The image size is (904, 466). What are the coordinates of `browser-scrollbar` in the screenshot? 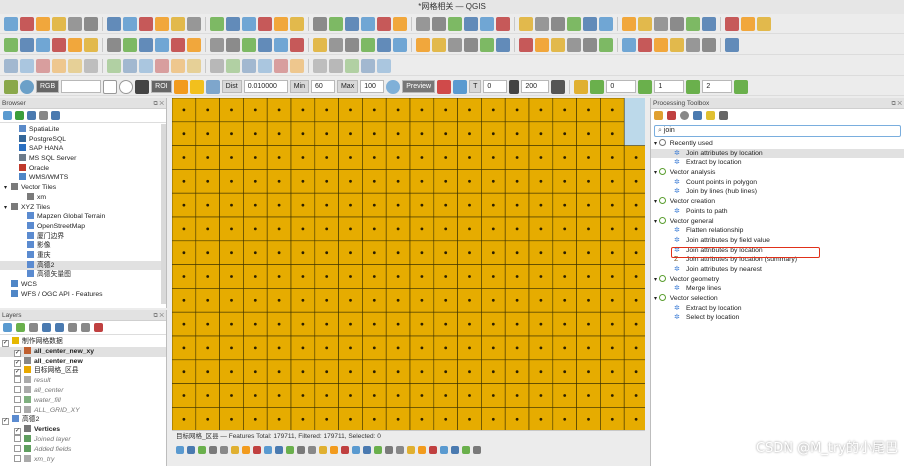 It's located at (163, 214).